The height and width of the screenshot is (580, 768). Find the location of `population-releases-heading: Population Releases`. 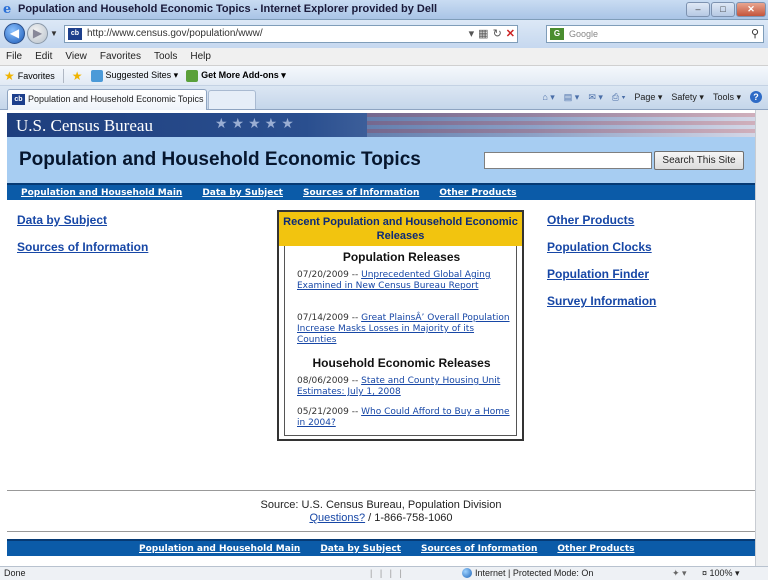

population-releases-heading: Population Releases is located at coordinates (401, 257).